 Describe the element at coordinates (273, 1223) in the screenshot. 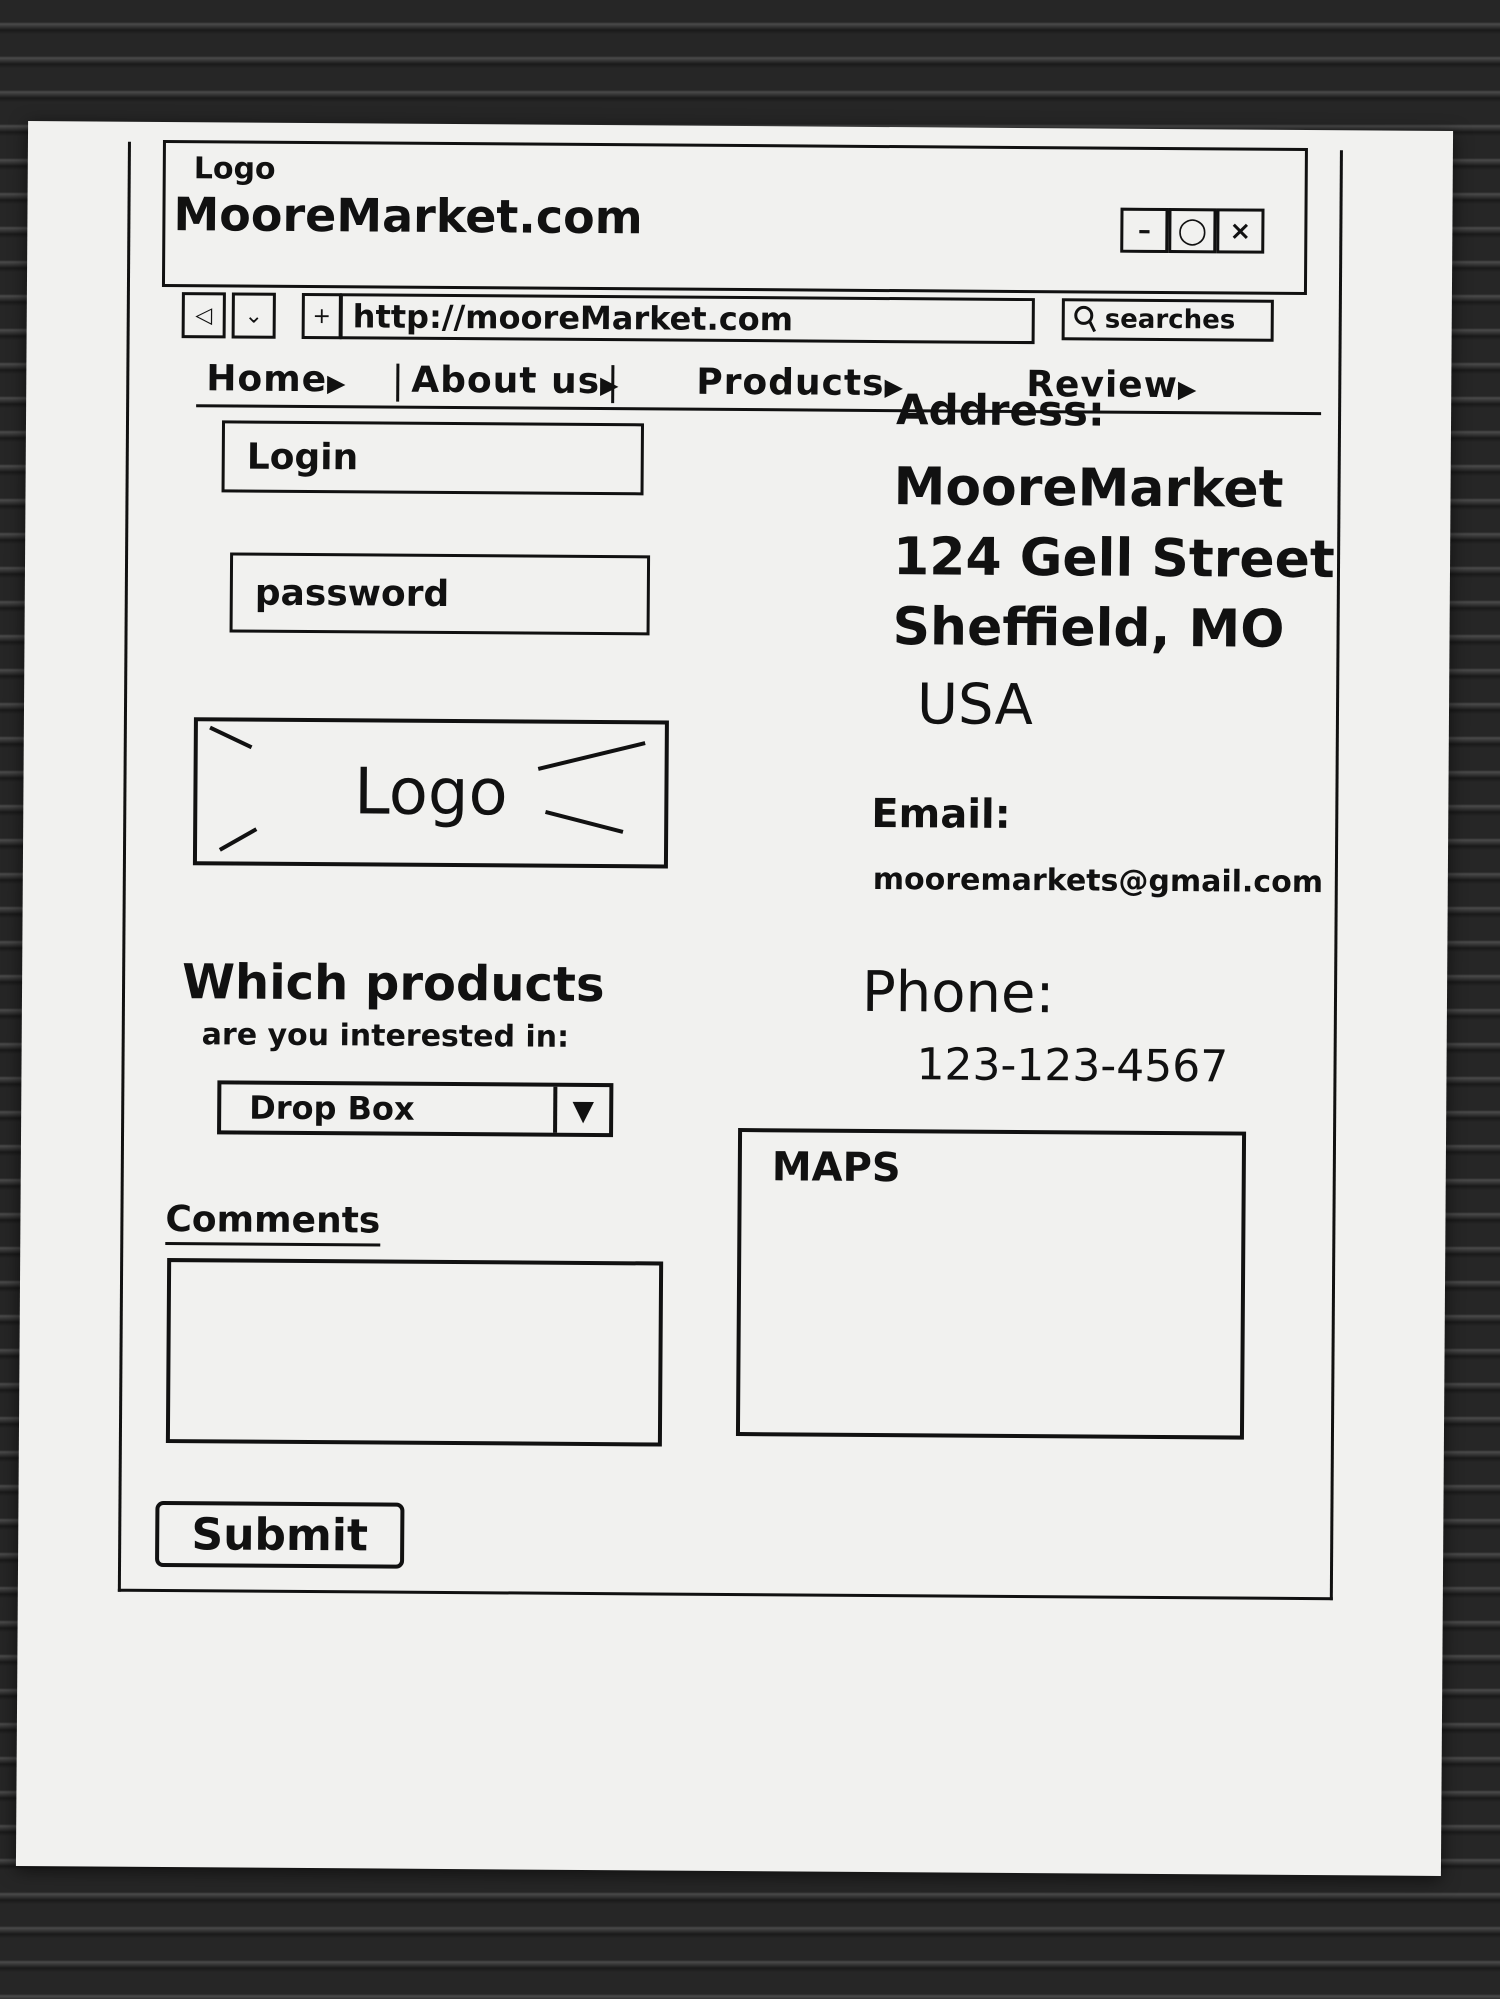

I see `comments-label: Comments` at that location.